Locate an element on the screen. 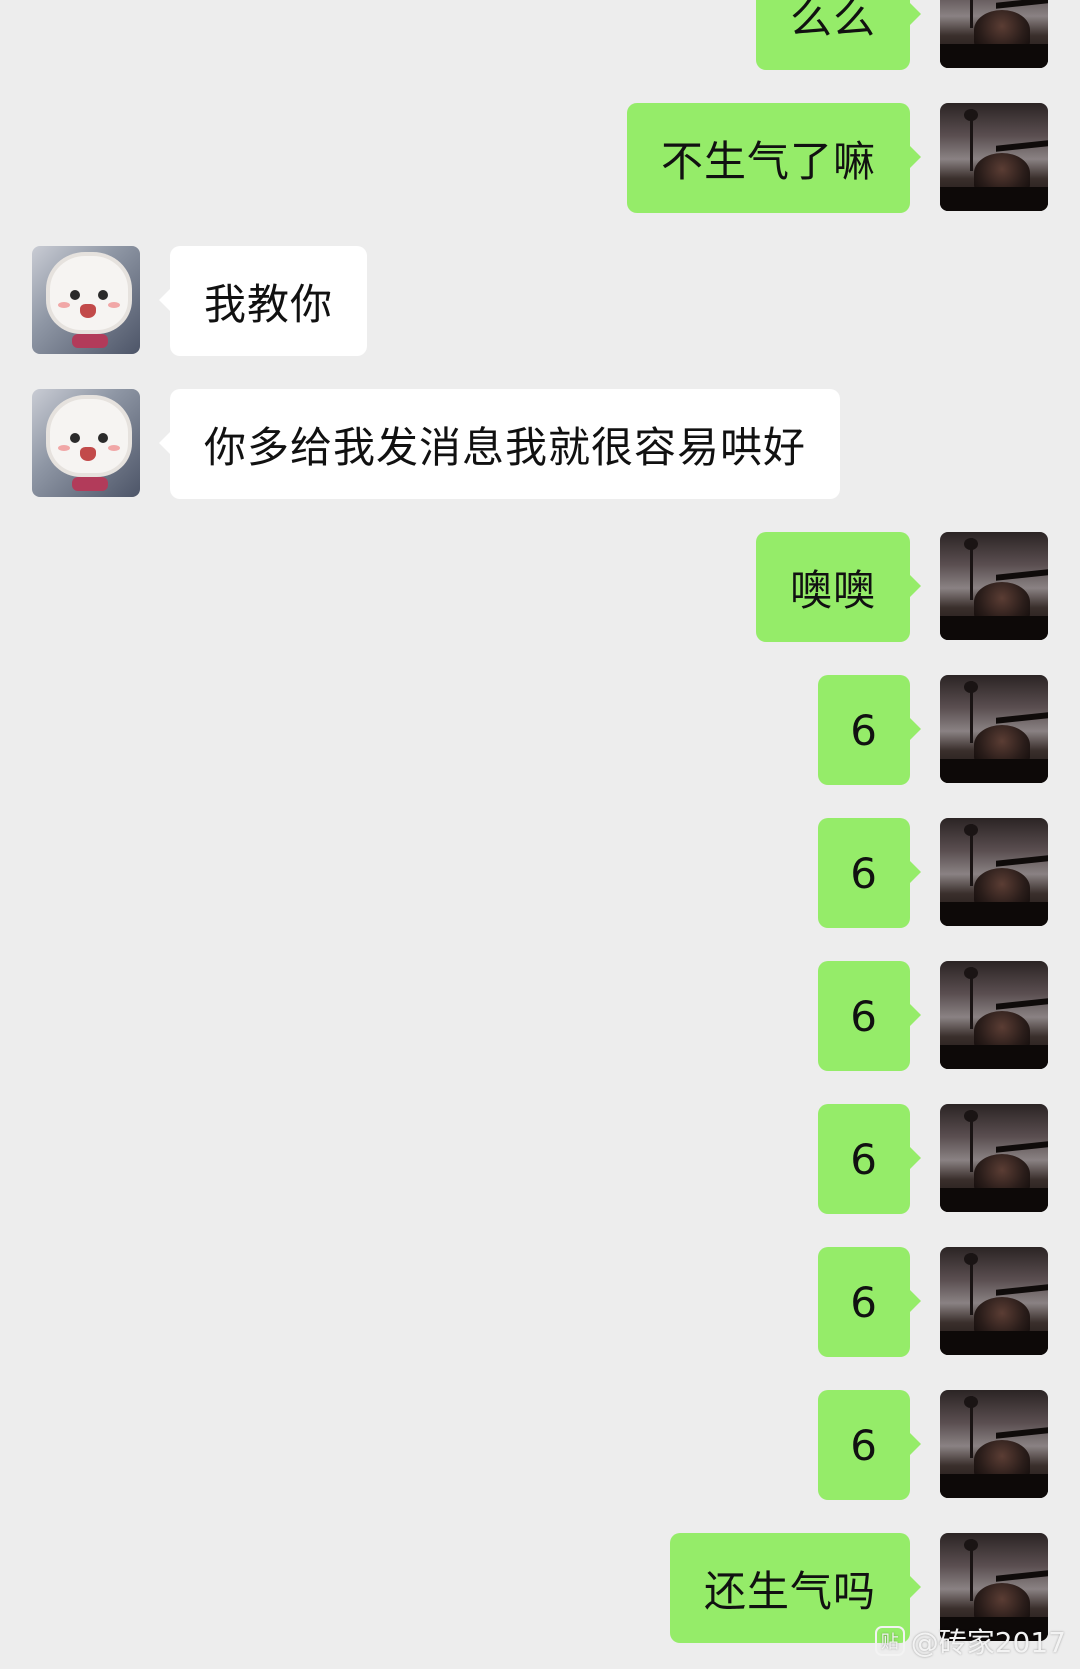  message-bubble: 不生气了嘛 is located at coordinates (773, 158).